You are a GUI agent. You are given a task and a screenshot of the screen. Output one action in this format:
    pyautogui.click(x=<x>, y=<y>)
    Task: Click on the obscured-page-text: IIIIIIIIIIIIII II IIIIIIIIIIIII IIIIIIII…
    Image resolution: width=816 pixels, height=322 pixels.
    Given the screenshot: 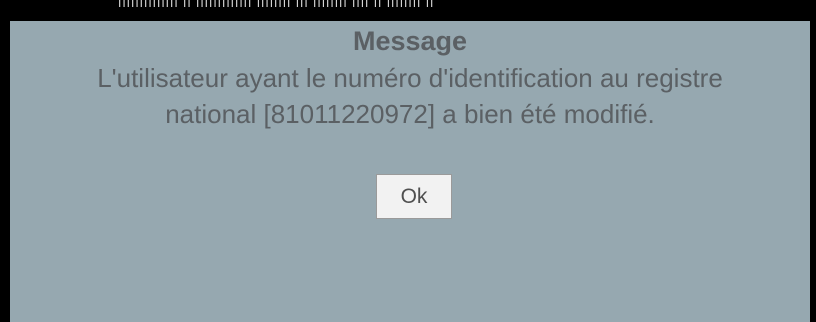 What is the action you would take?
    pyautogui.click(x=276, y=5)
    